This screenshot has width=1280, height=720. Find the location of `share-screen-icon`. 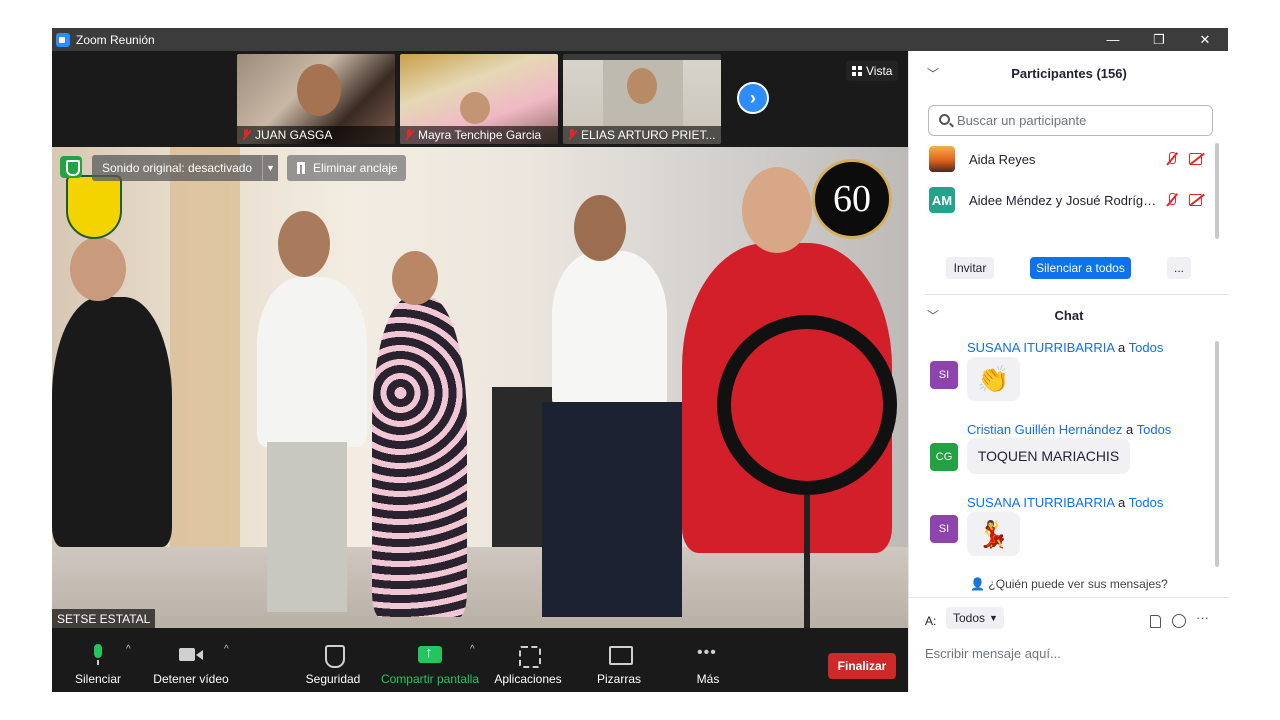

share-screen-icon is located at coordinates (430, 655).